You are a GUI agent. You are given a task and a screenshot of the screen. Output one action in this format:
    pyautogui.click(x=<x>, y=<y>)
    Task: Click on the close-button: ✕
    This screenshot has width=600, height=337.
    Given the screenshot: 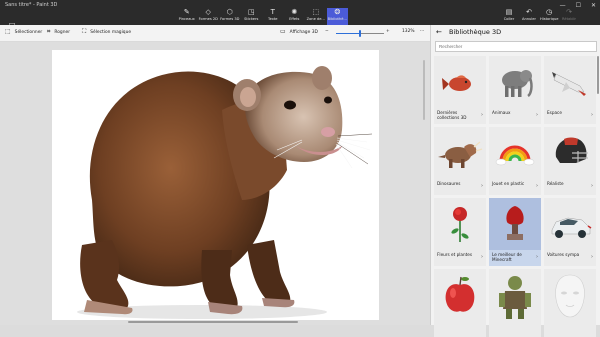 What is the action you would take?
    pyautogui.click(x=593, y=5)
    